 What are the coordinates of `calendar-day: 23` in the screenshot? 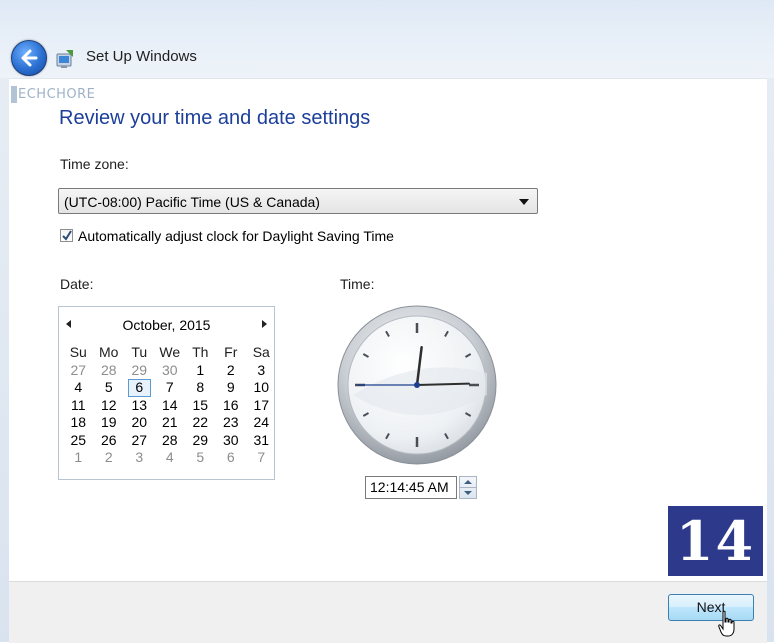 It's located at (231, 423).